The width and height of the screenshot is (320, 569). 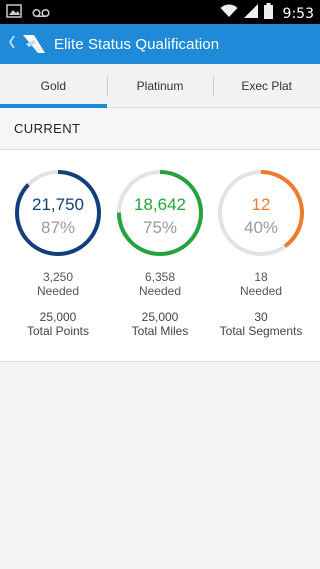 I want to click on voicemail-icon, so click(x=41, y=14).